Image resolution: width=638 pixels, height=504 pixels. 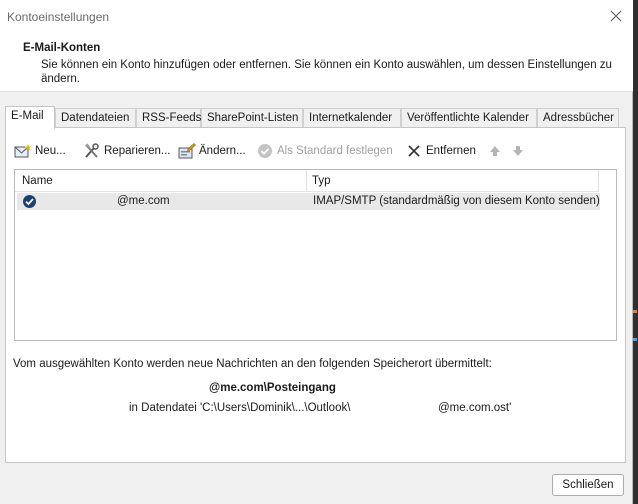 I want to click on close-icon, so click(x=616, y=16).